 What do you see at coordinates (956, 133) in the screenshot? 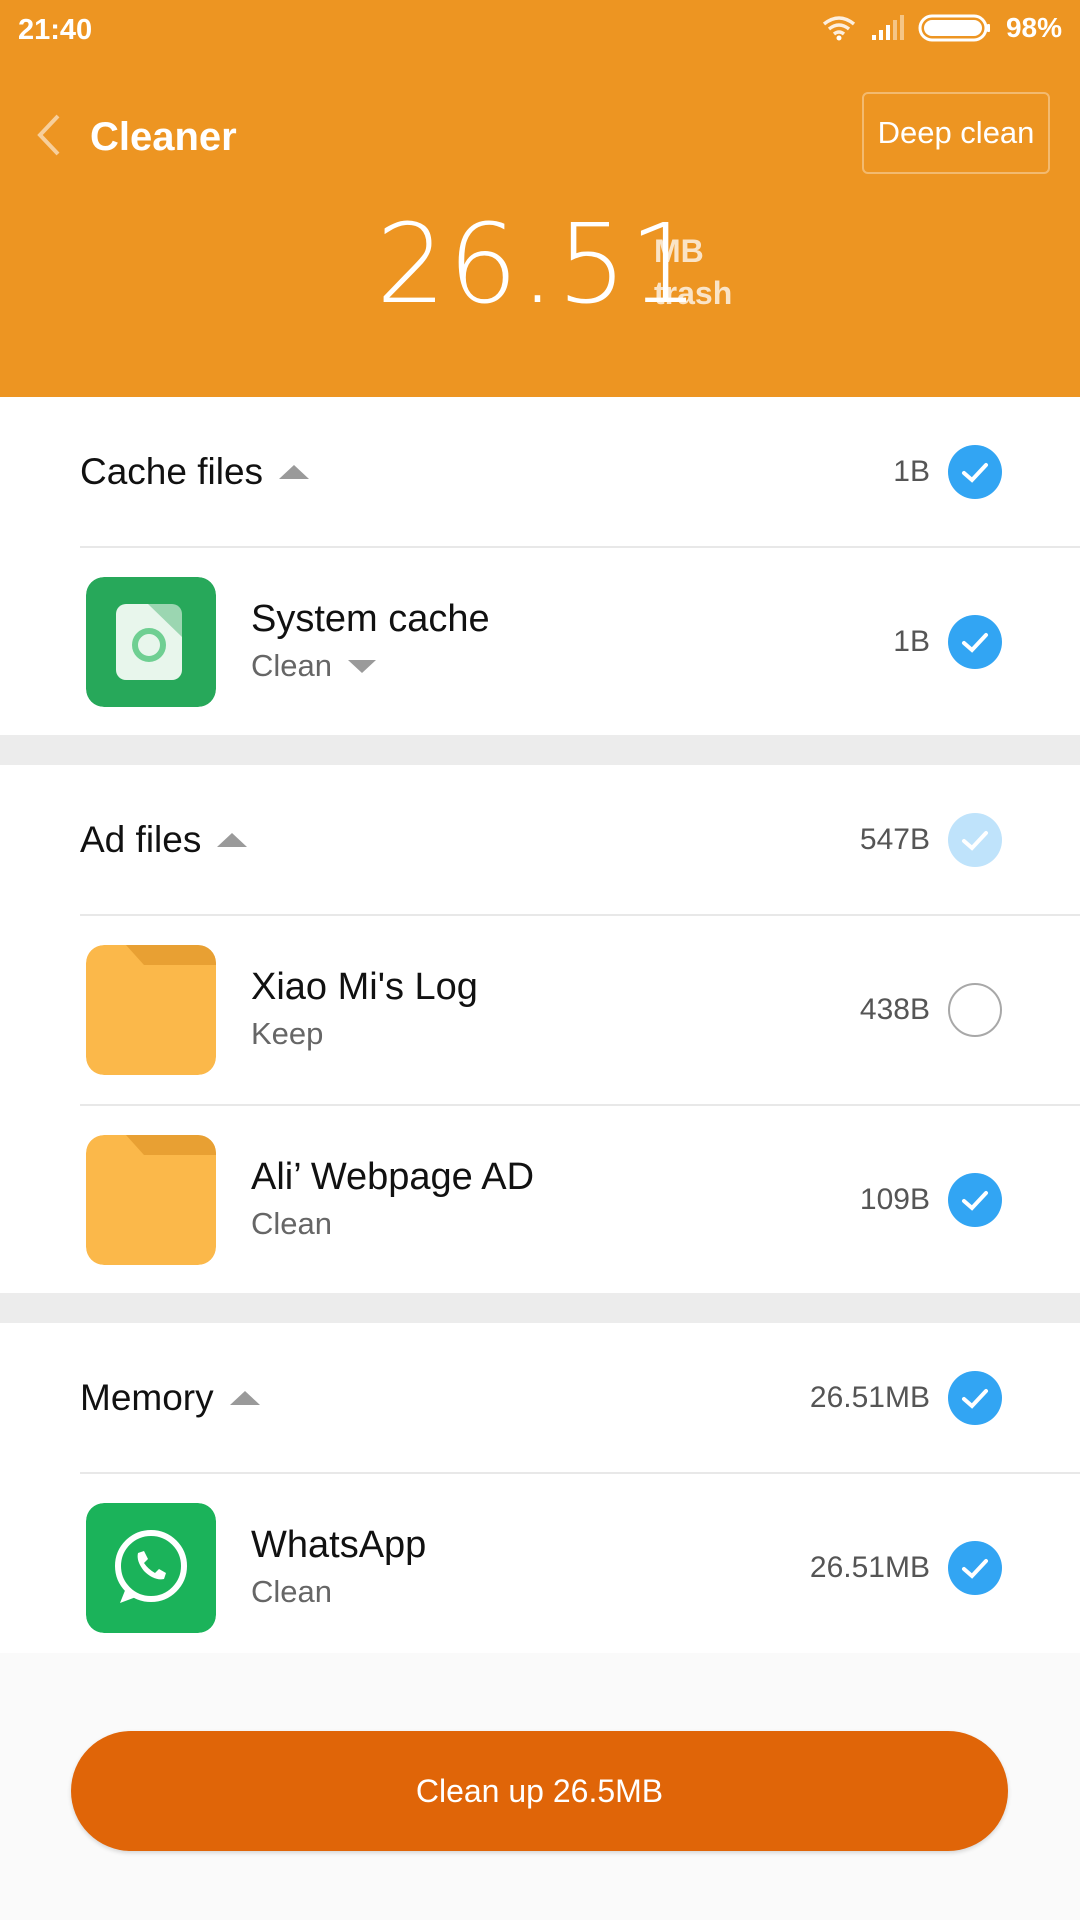
I see `deep-clean-button: Deep clean` at bounding box center [956, 133].